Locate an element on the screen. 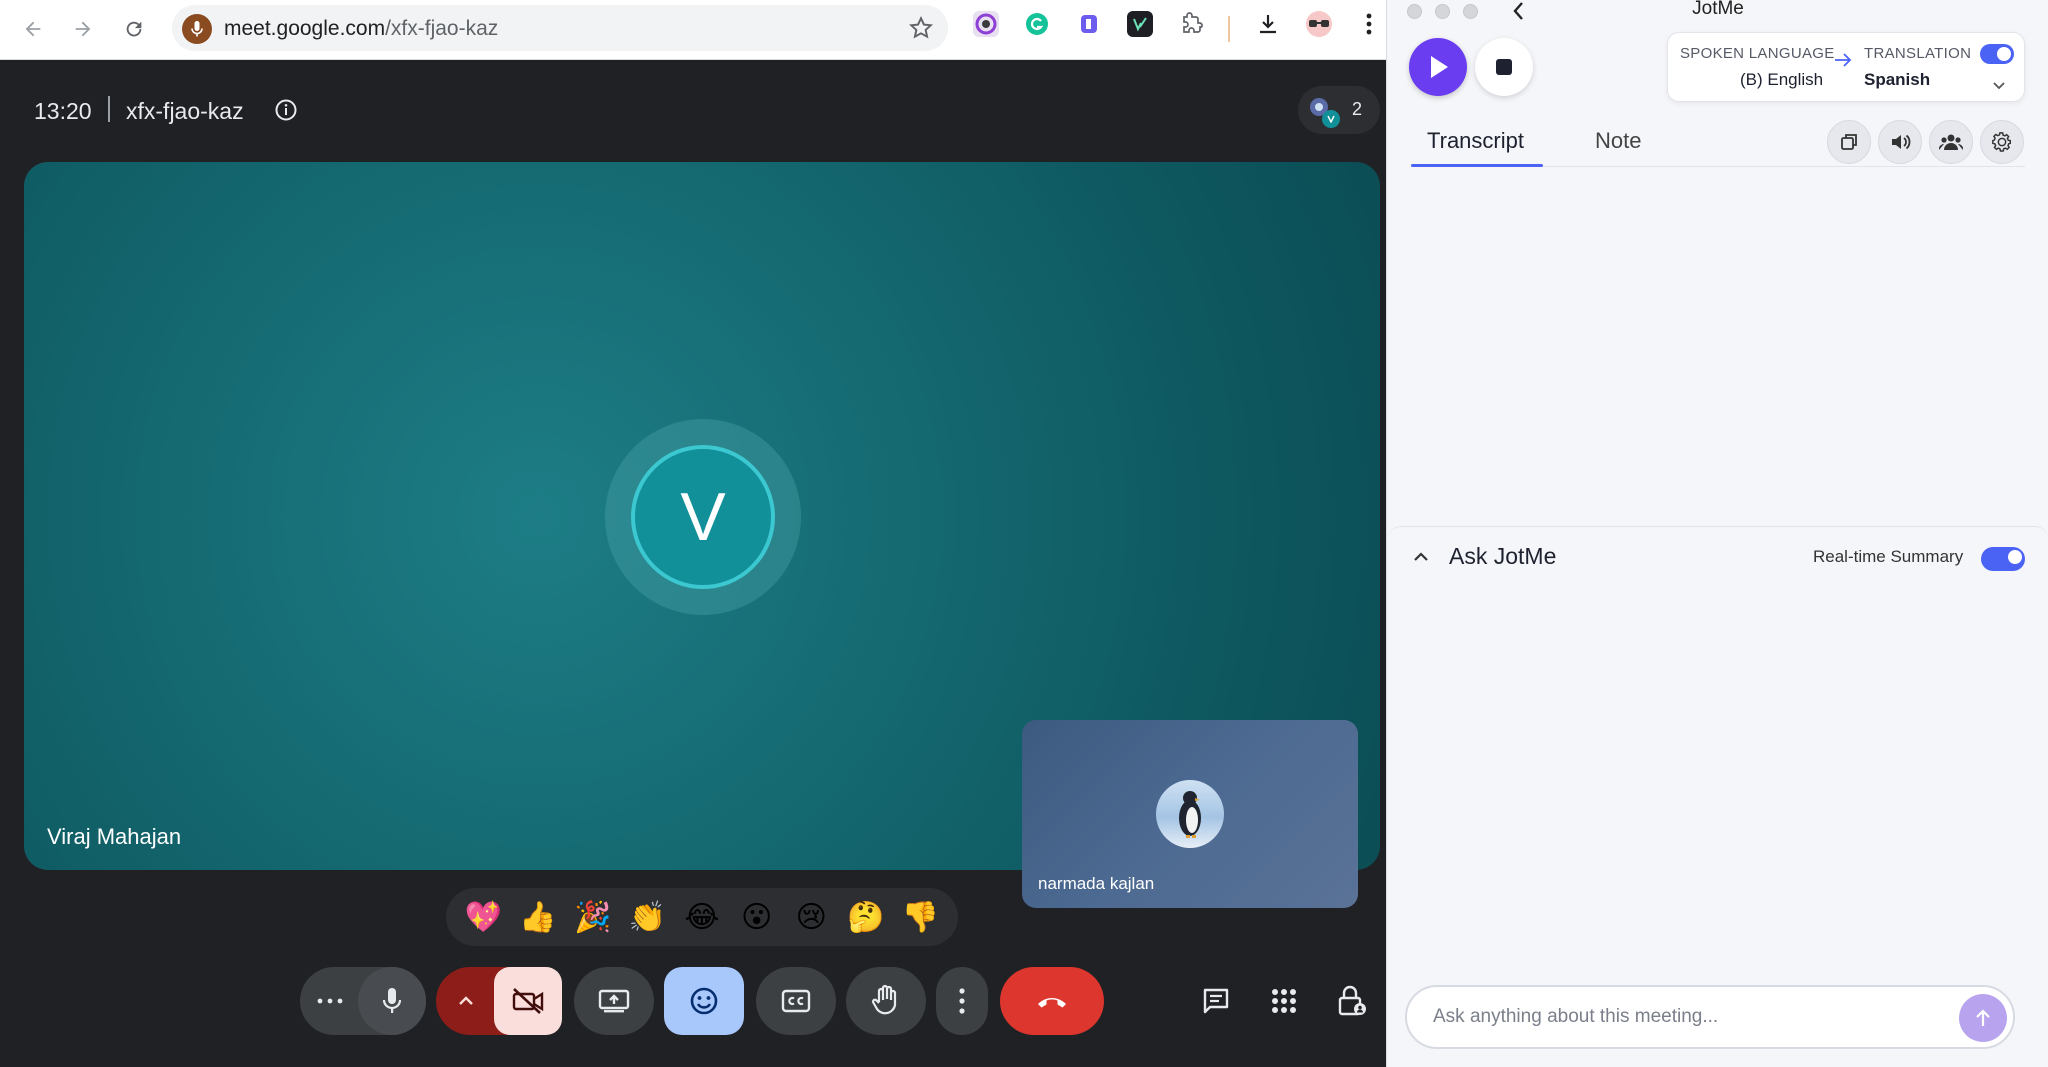 This screenshot has height=1067, width=2048. microphone-button is located at coordinates (392, 1001).